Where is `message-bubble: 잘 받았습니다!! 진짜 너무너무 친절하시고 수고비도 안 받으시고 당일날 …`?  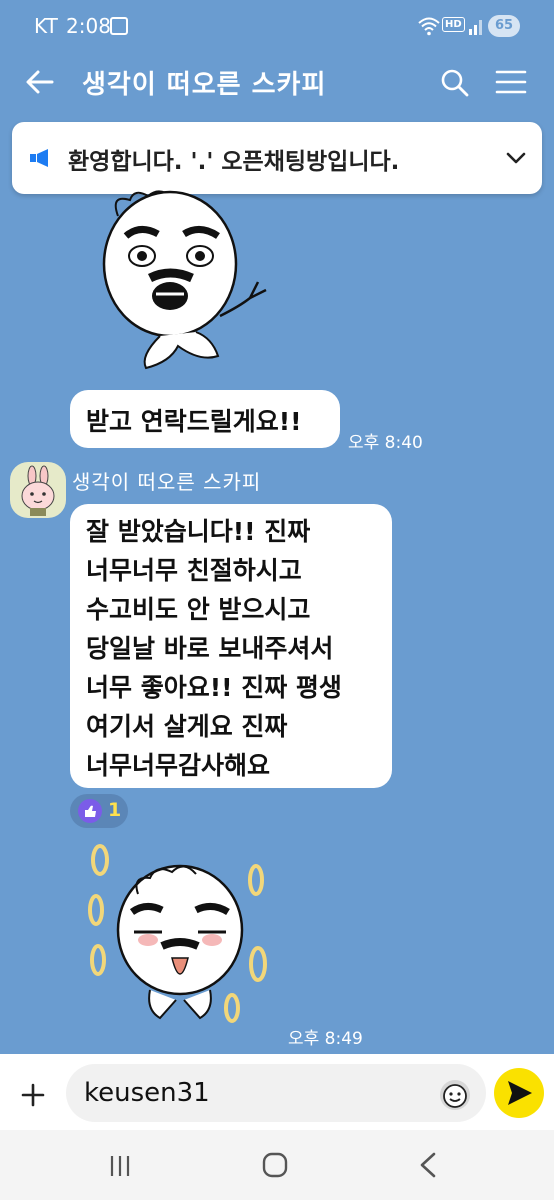 message-bubble: 잘 받았습니다!! 진짜 너무너무 친절하시고 수고비도 안 받으시고 당일날 … is located at coordinates (231, 646).